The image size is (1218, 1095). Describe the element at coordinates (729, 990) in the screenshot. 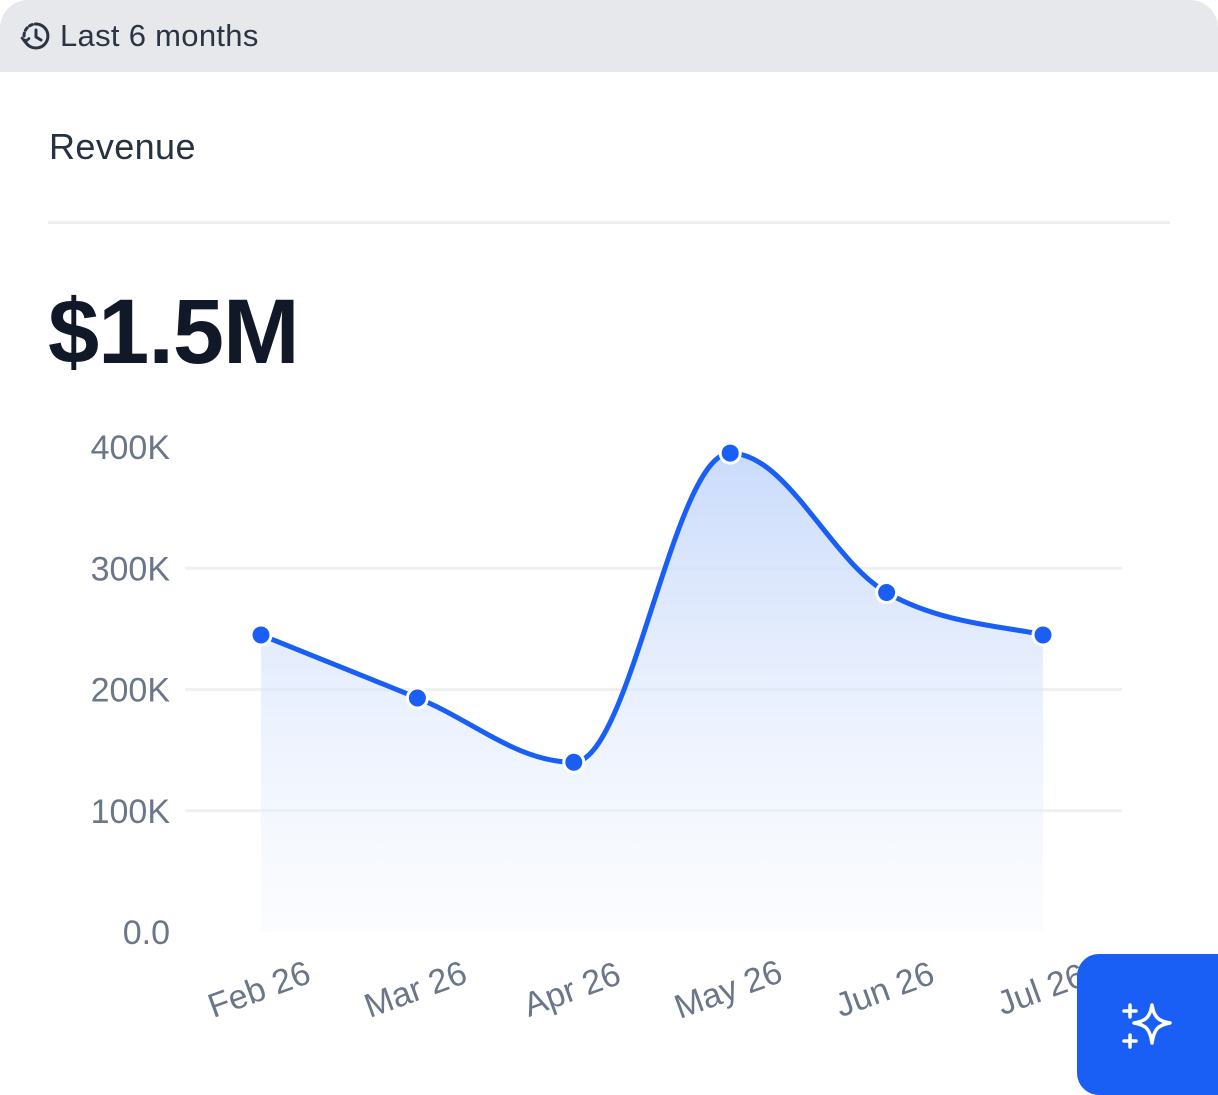

I see `x-tick-label: May 26` at that location.